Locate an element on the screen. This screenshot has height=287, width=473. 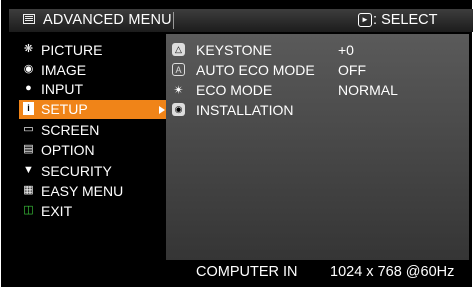
setup-item-installation: ◉ INSTALLATION is located at coordinates (317, 110).